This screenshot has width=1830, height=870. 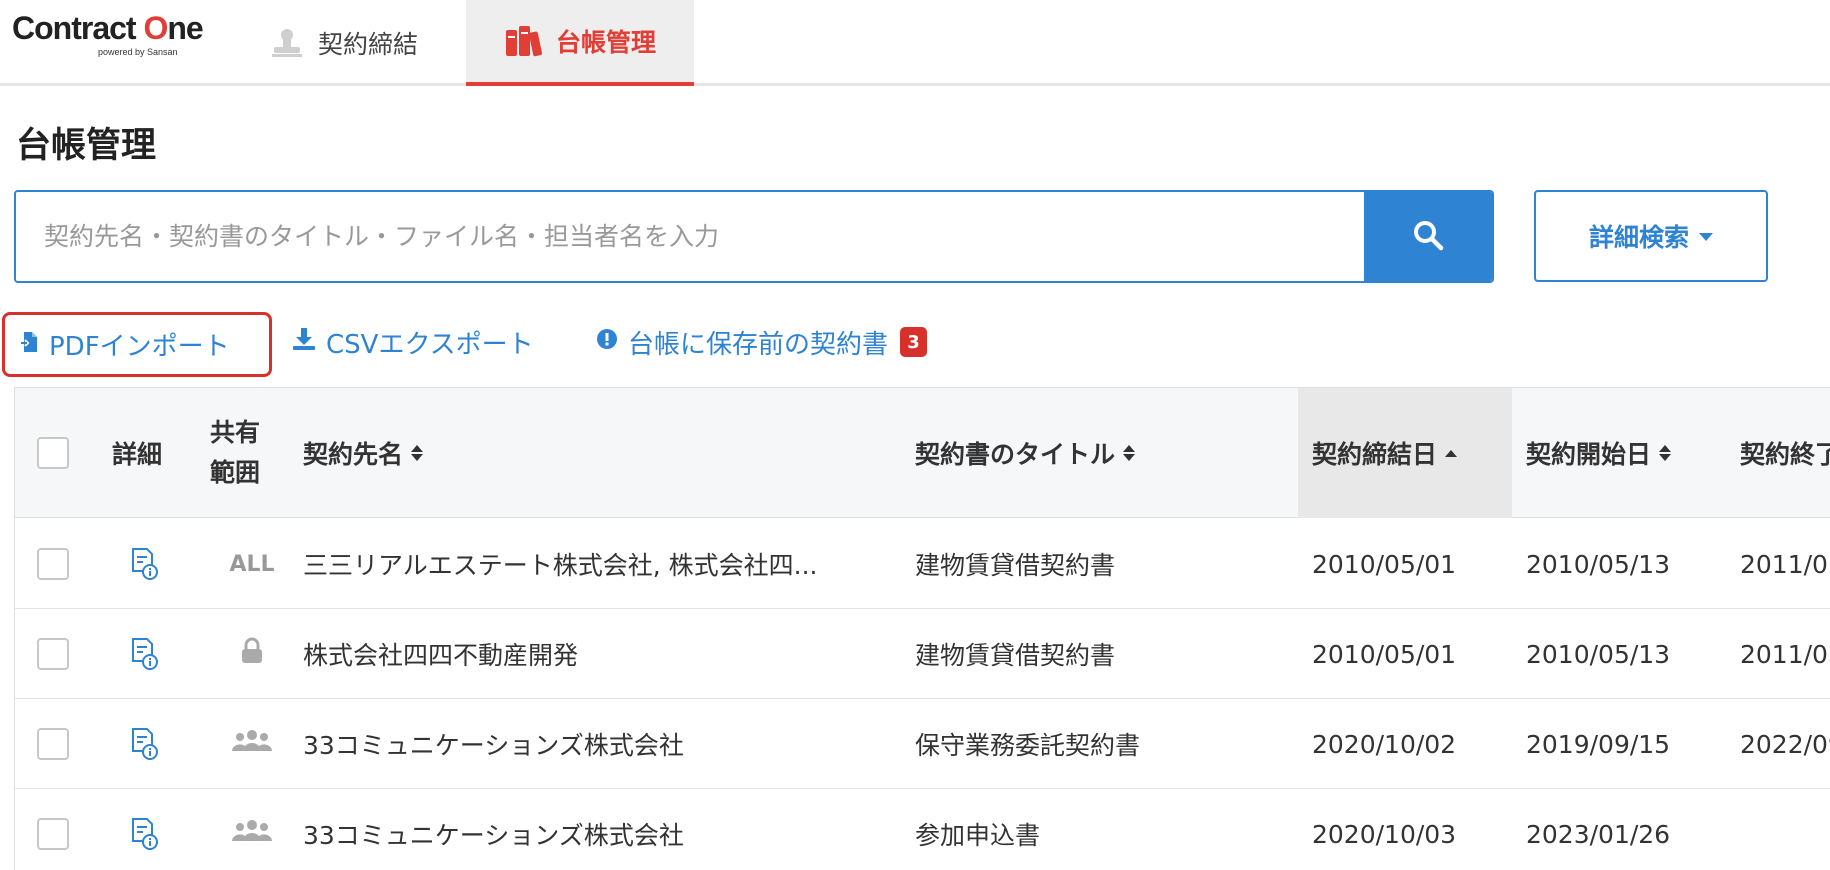 What do you see at coordinates (1384, 744) in the screenshot?
I see `signed-date: 2020/10/02` at bounding box center [1384, 744].